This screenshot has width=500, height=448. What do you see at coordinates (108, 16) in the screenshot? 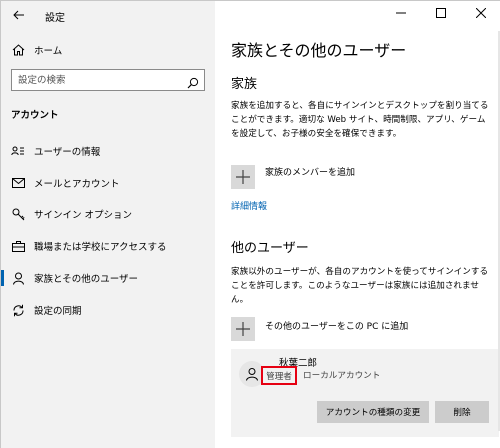
I see `title-bar: 設定` at bounding box center [108, 16].